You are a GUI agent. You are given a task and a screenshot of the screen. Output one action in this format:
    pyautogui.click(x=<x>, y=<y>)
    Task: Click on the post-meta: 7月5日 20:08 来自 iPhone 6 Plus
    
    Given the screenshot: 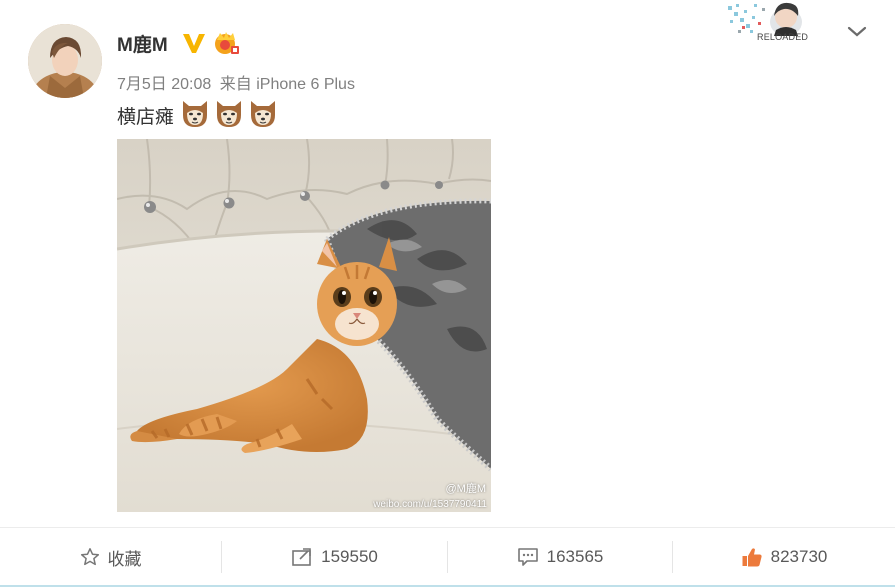 What is the action you would take?
    pyautogui.click(x=238, y=82)
    